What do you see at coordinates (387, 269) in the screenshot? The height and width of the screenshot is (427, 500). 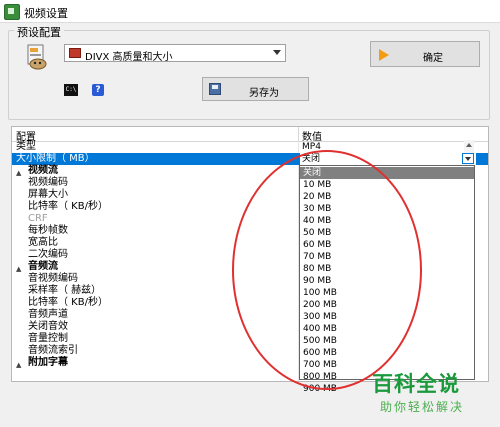 I see `dropdown-option: 80 MB` at bounding box center [387, 269].